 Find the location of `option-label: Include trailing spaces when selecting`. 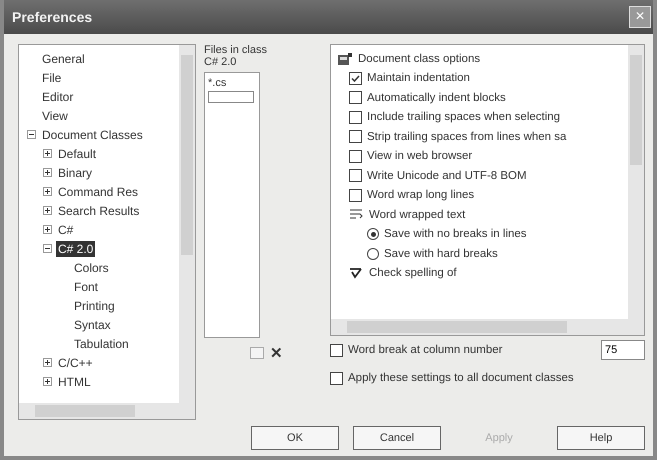

option-label: Include trailing spaces when selecting is located at coordinates (463, 117).